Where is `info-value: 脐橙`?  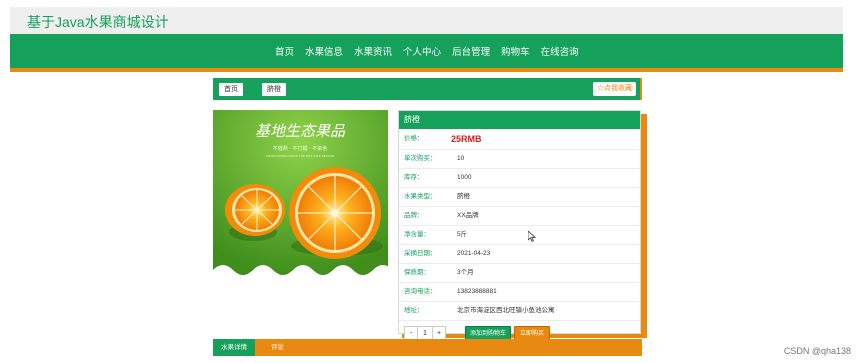
info-value: 脐橙 is located at coordinates (463, 196).